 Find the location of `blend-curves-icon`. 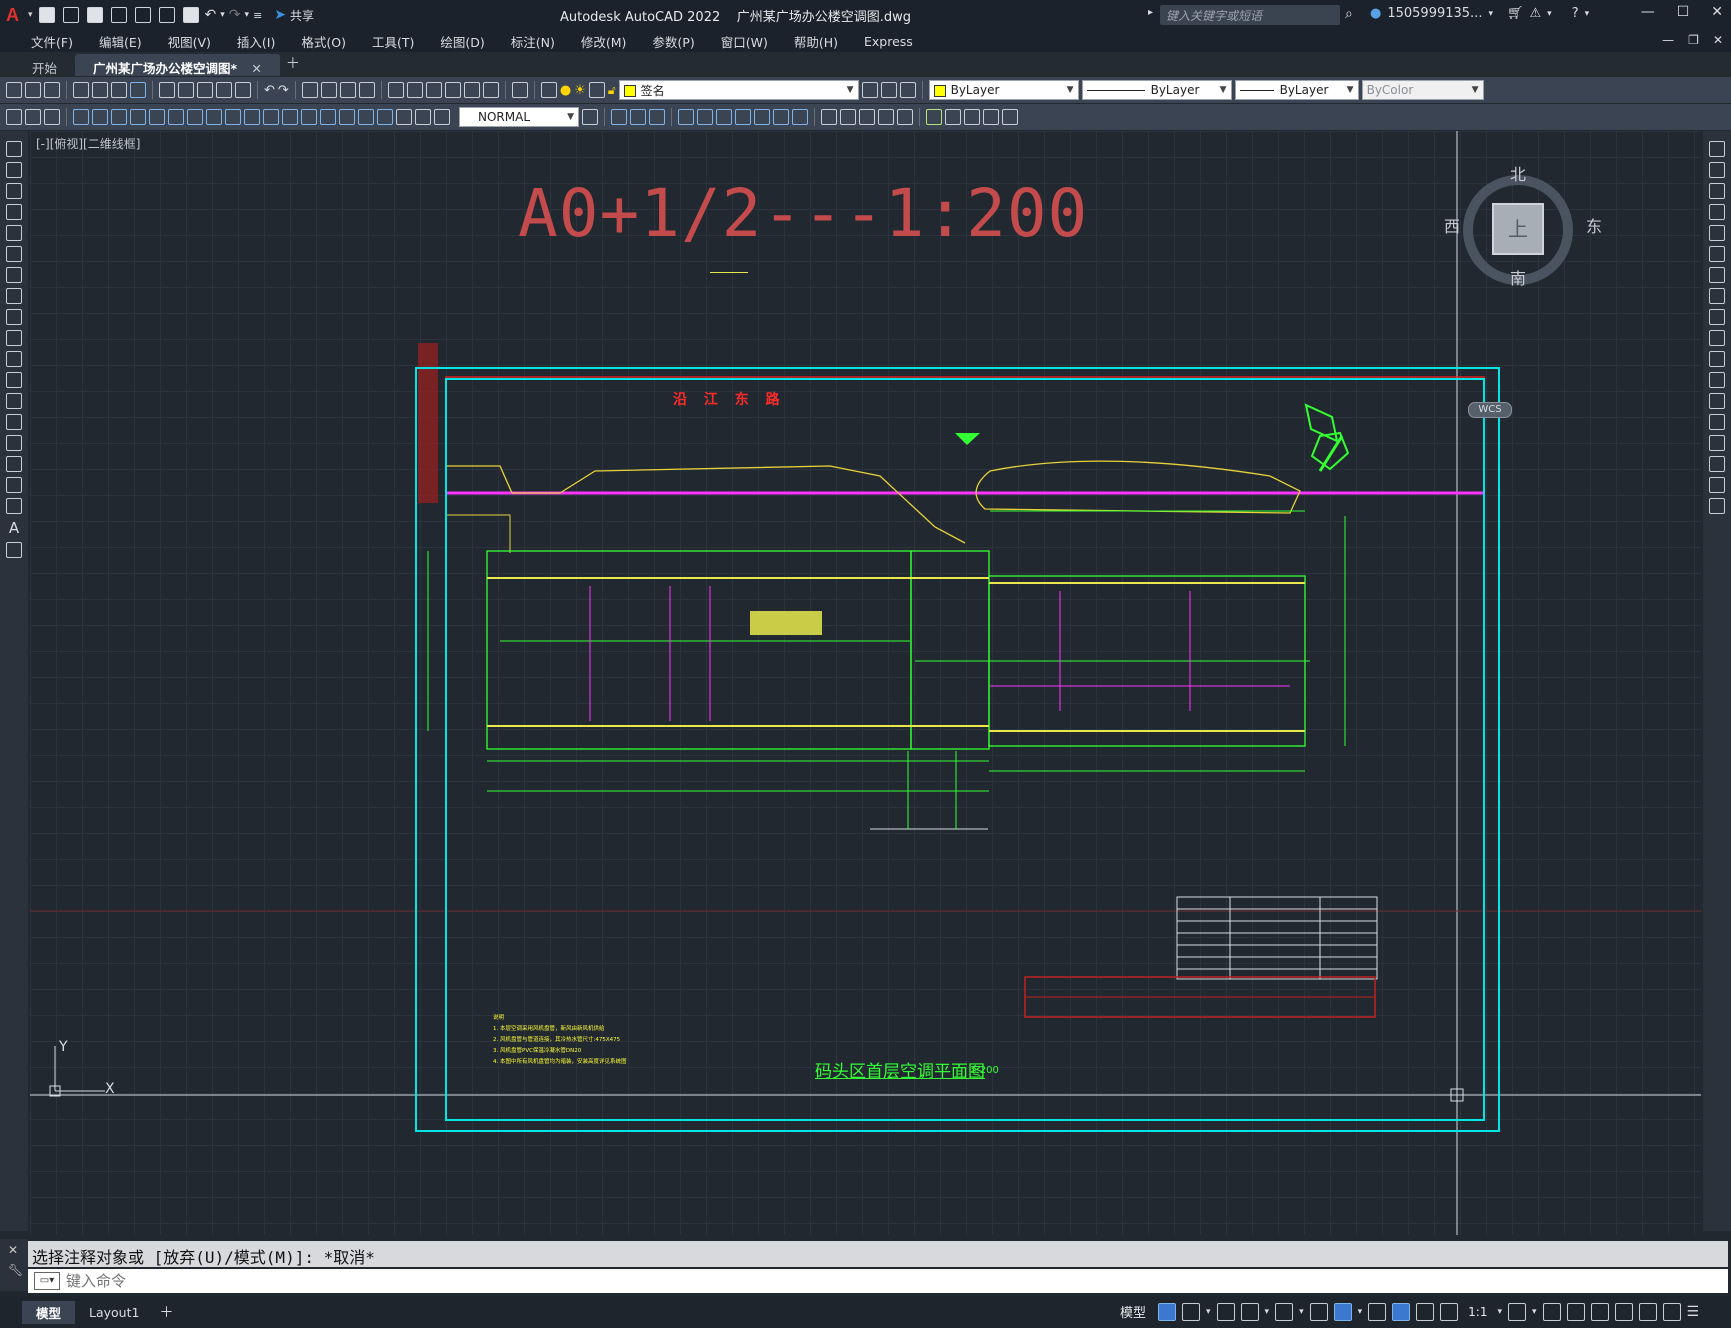

blend-curves-icon is located at coordinates (1717, 485).